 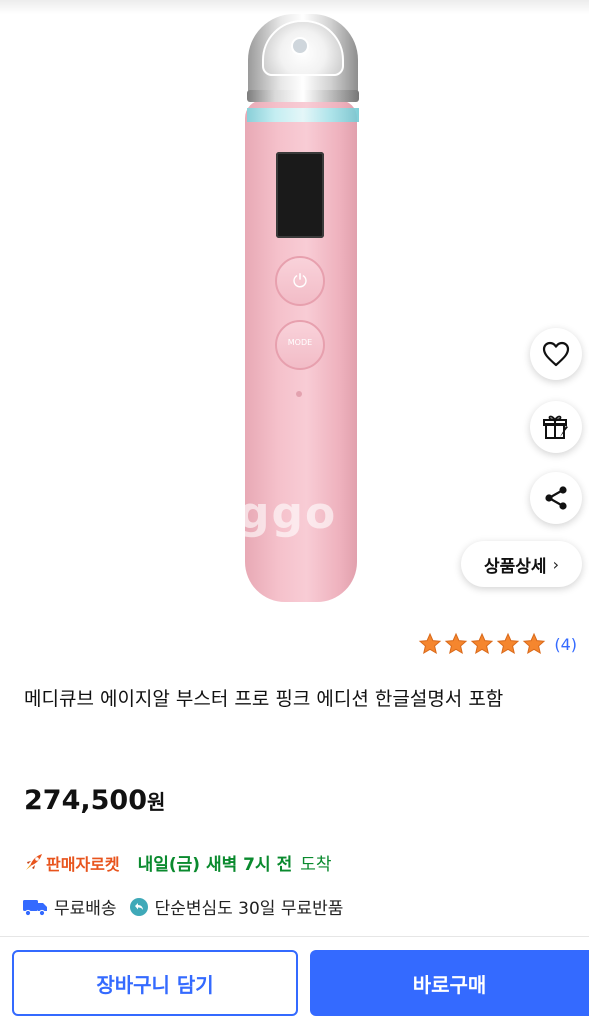 I want to click on device-display, so click(x=300, y=195).